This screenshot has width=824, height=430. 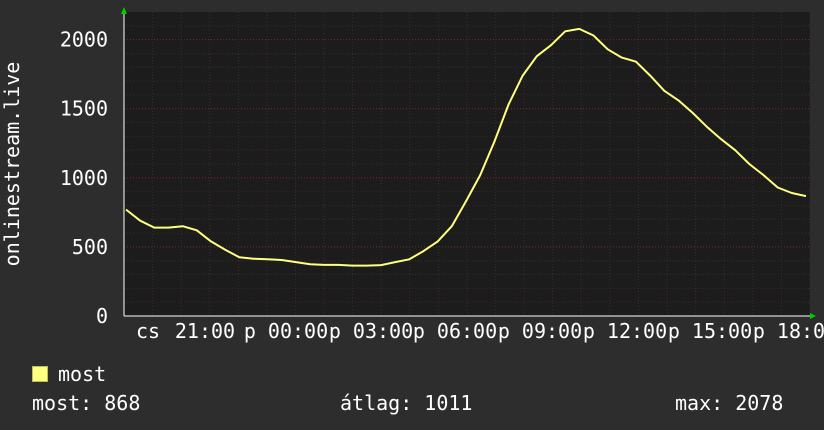 What do you see at coordinates (90, 247) in the screenshot?
I see `y-tick-label: 500` at bounding box center [90, 247].